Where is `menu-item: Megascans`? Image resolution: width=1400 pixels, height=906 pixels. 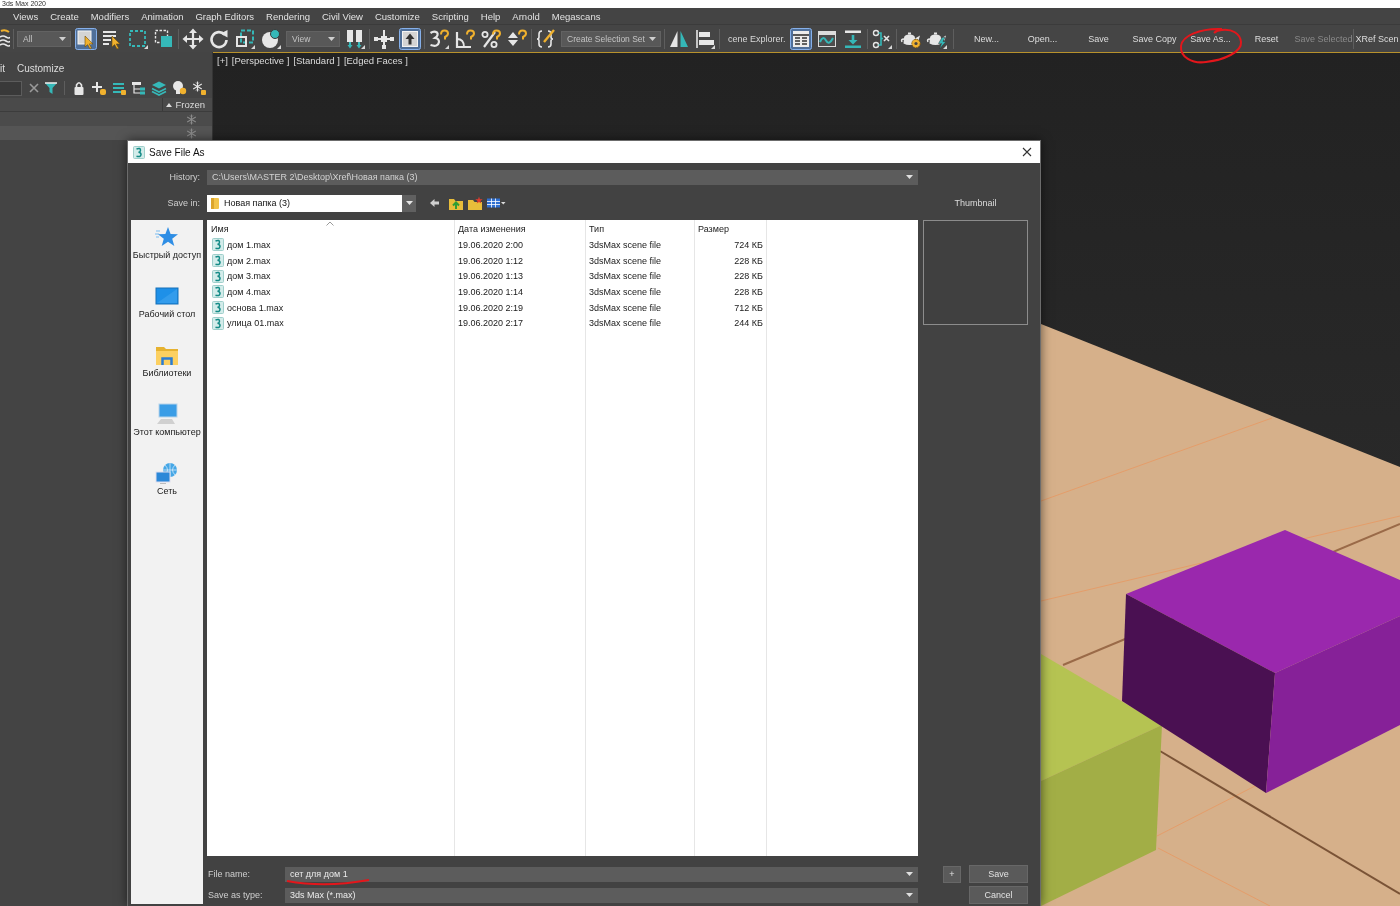 menu-item: Megascans is located at coordinates (576, 16).